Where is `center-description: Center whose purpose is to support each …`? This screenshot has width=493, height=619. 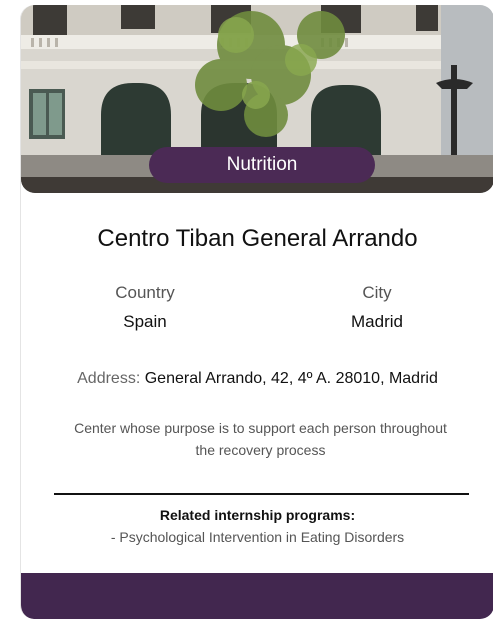
center-description: Center whose purpose is to support each … is located at coordinates (260, 439).